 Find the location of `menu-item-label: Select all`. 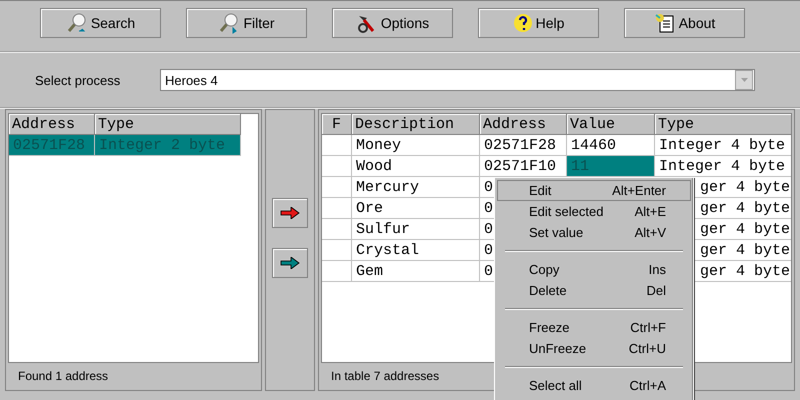

menu-item-label: Select all is located at coordinates (555, 385).